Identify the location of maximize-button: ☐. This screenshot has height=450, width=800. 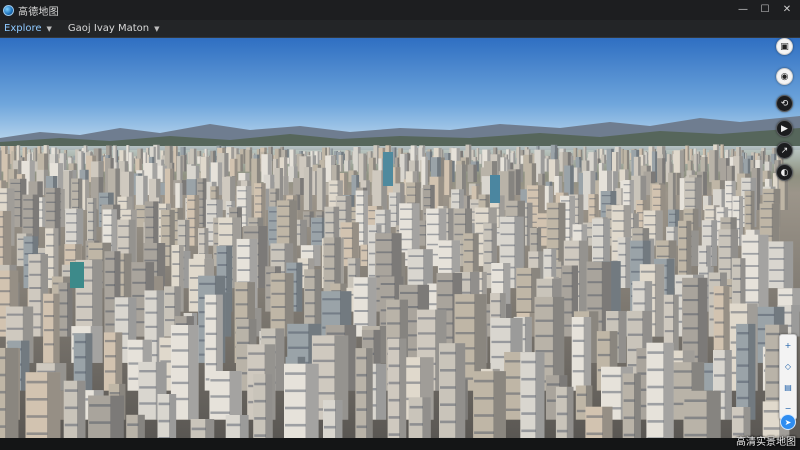
(765, 10).